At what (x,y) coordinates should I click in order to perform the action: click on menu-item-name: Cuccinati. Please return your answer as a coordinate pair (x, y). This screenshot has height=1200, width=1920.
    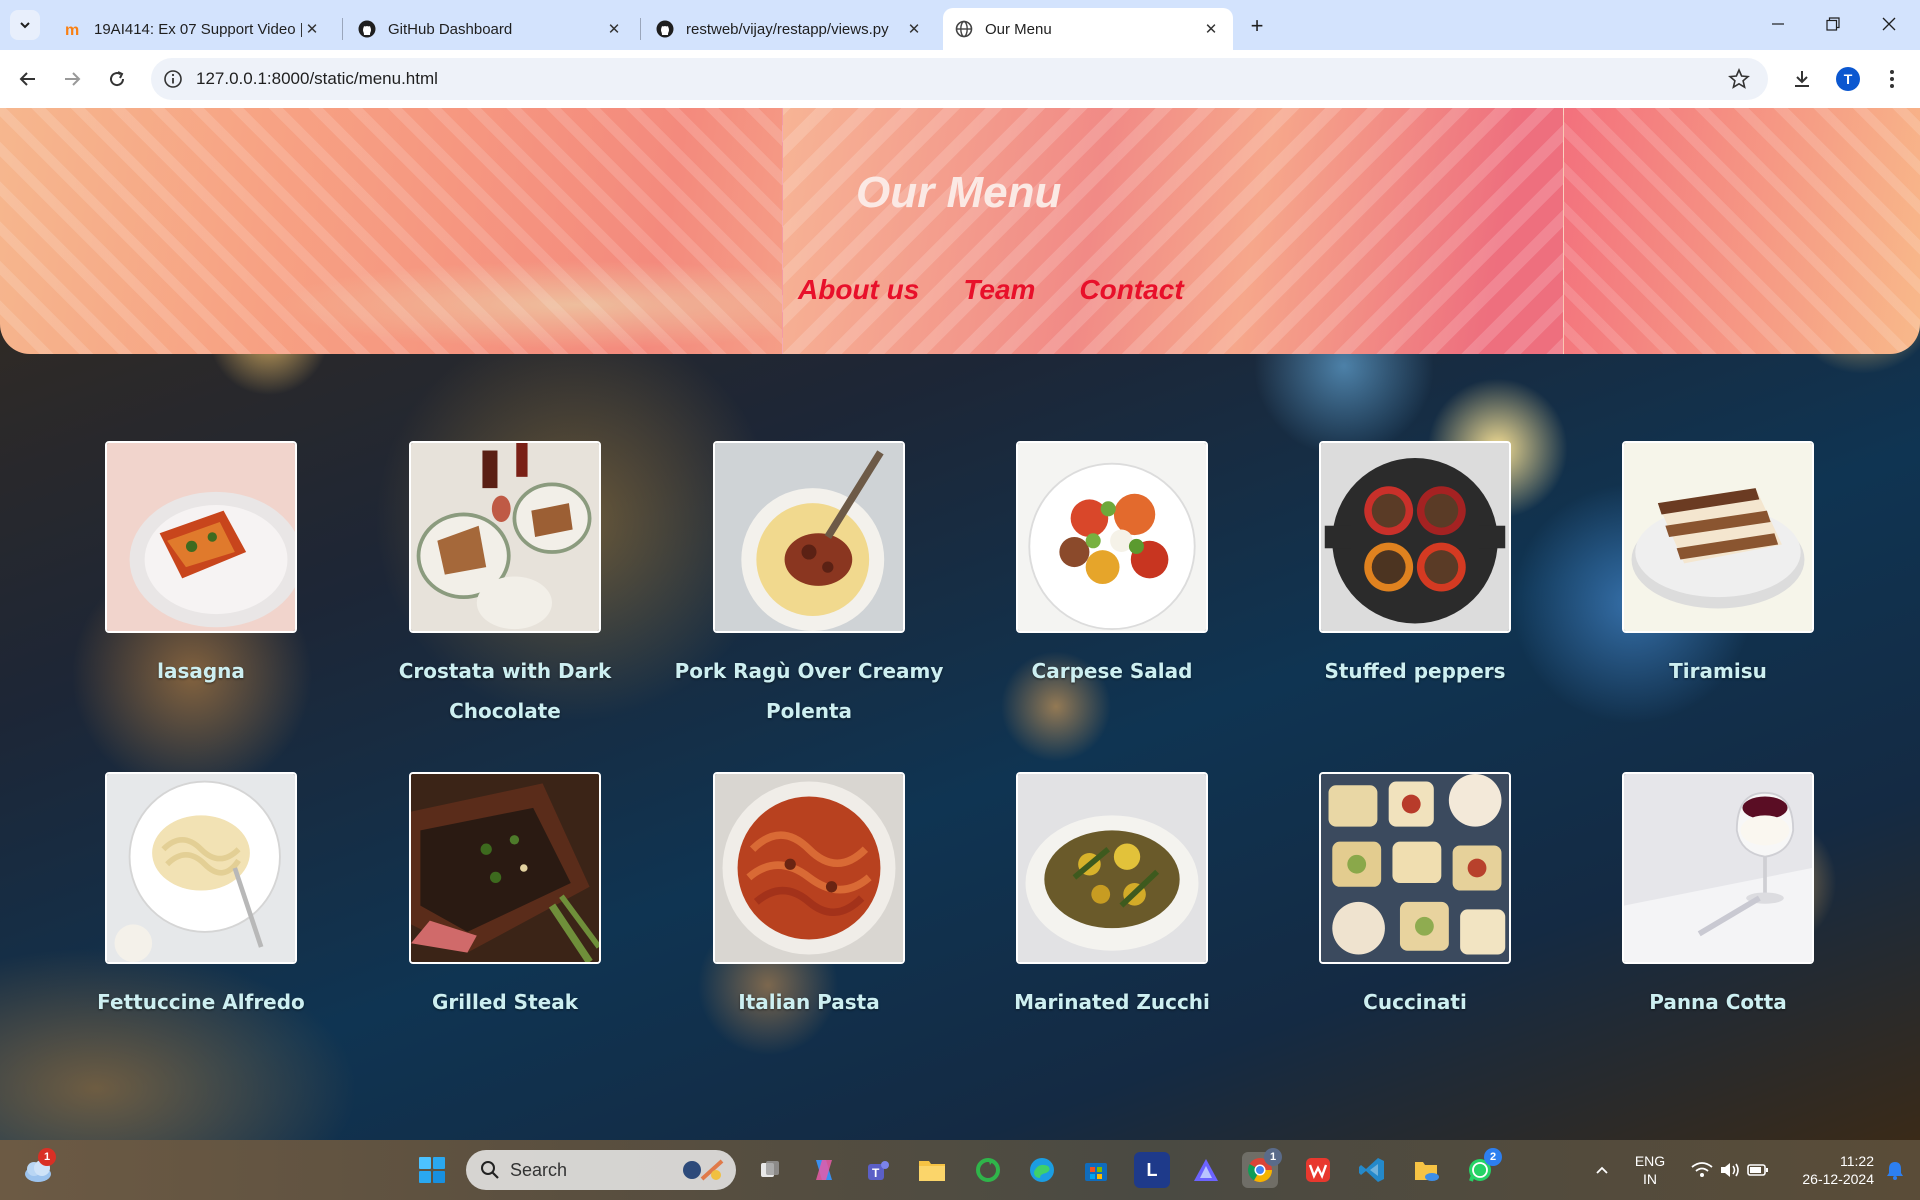
    Looking at the image, I should click on (1415, 1002).